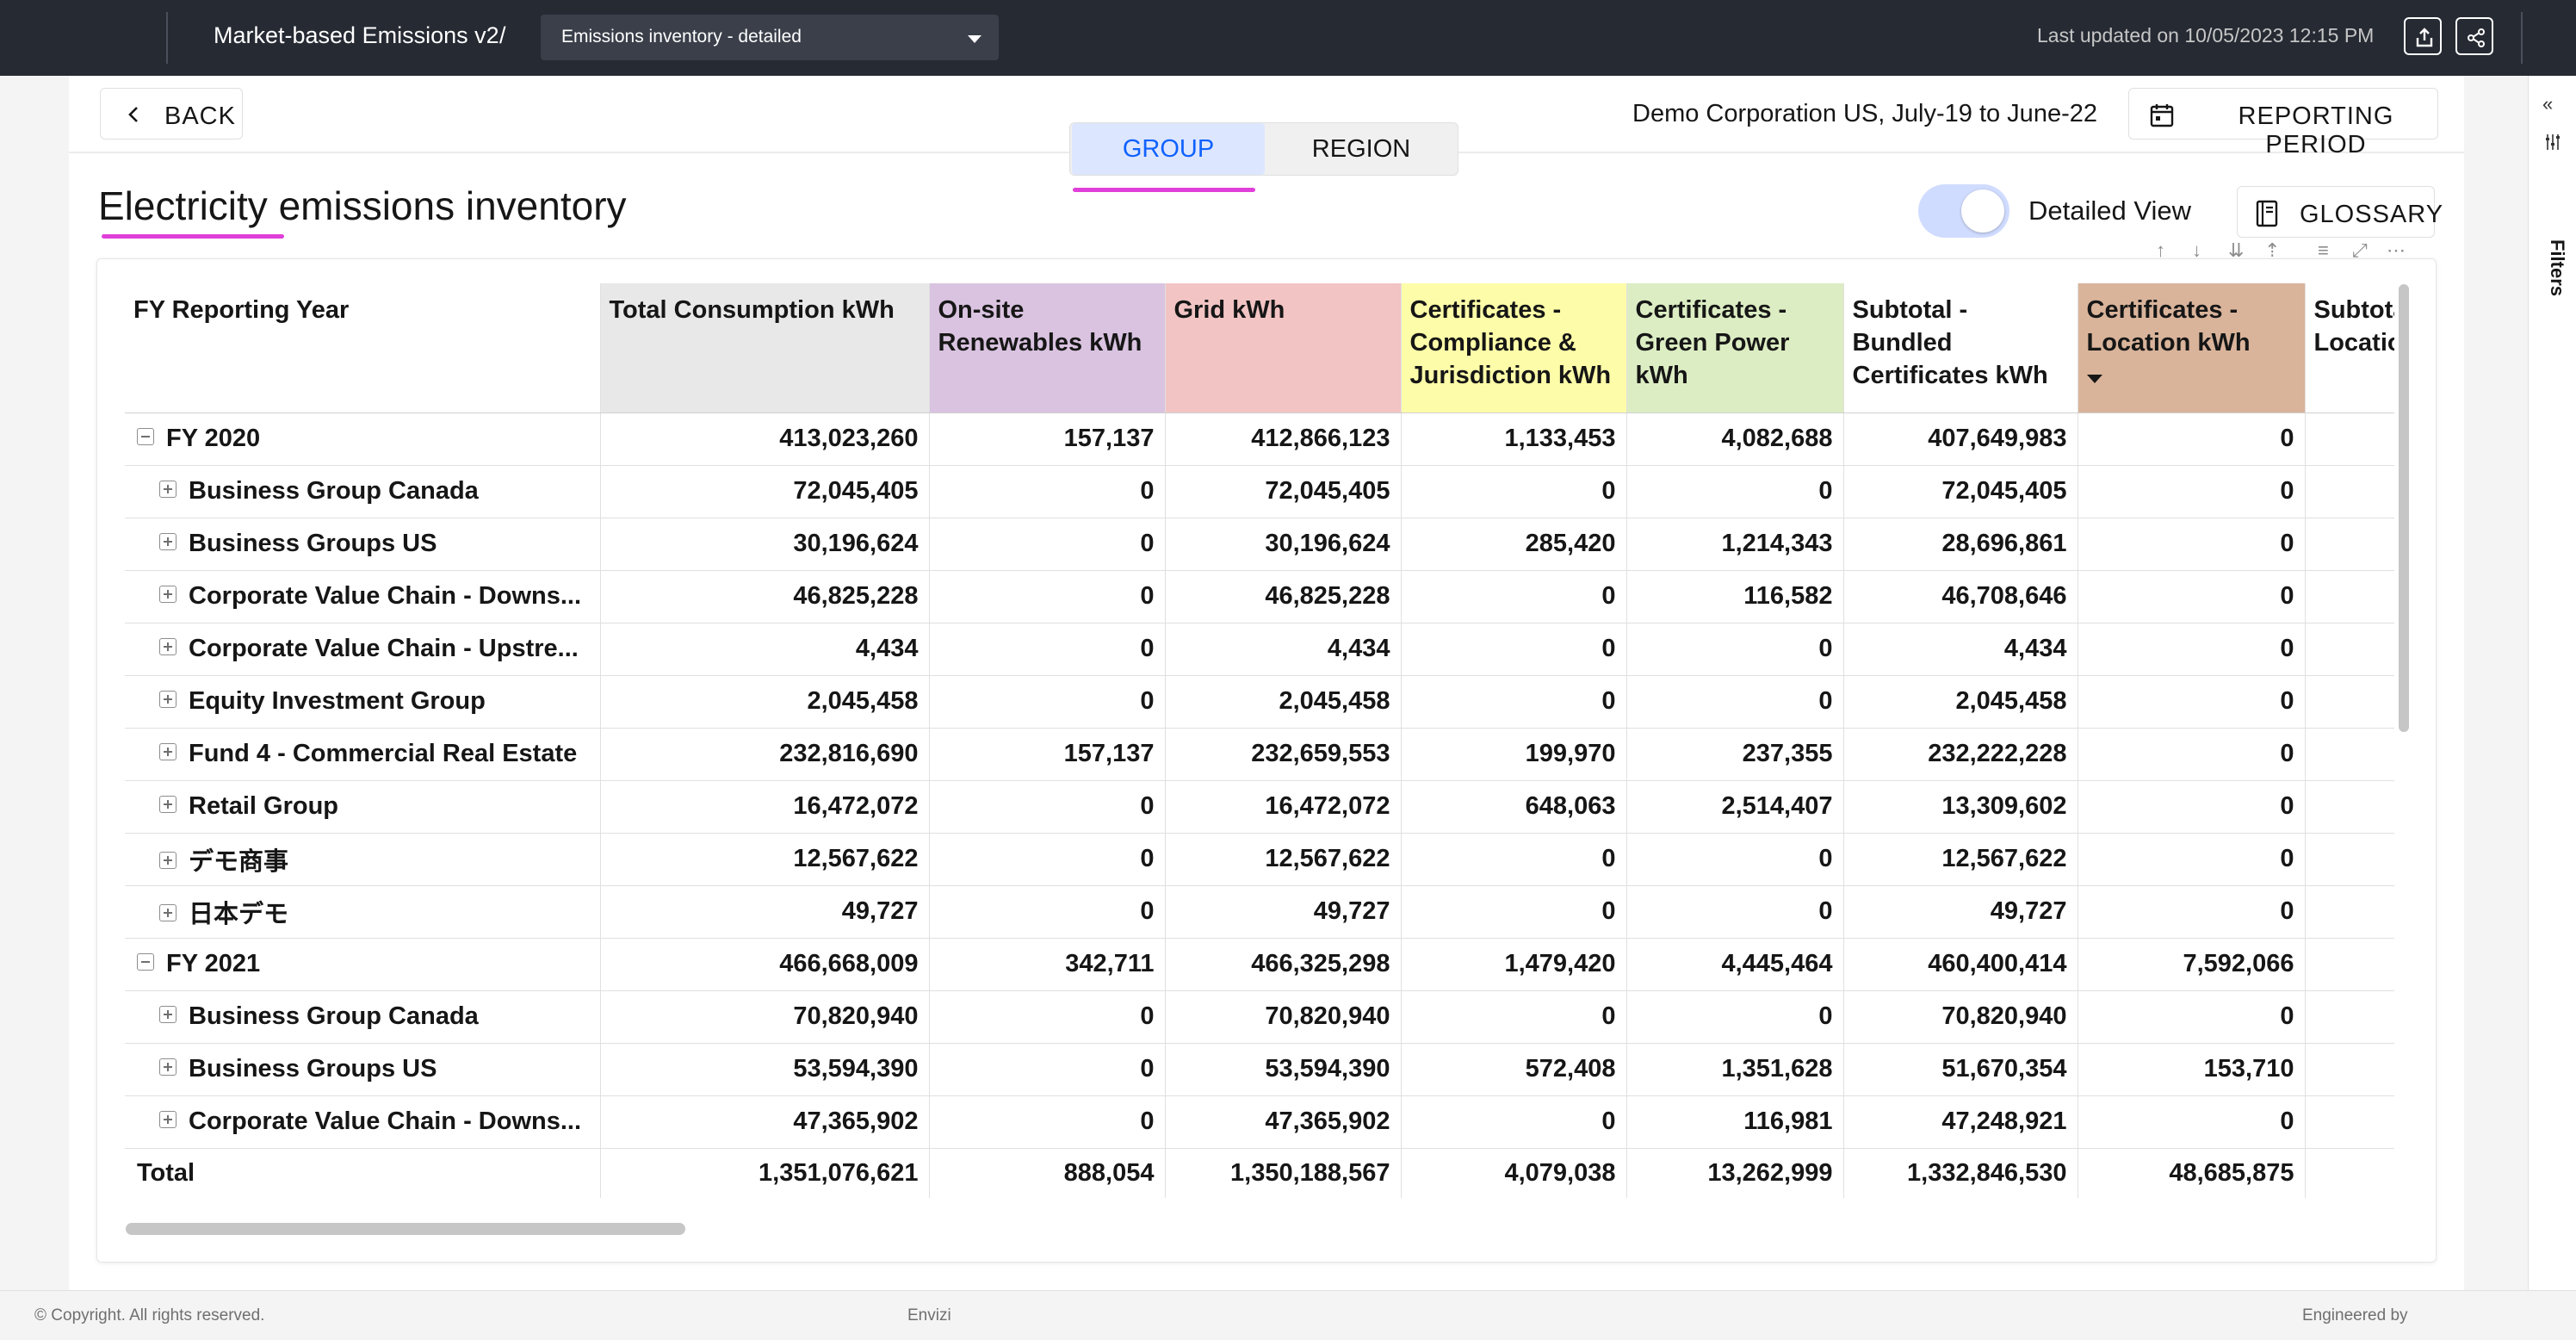 The image size is (2576, 1340). What do you see at coordinates (239, 862) in the screenshot?
I see `row-label: デモ商事` at bounding box center [239, 862].